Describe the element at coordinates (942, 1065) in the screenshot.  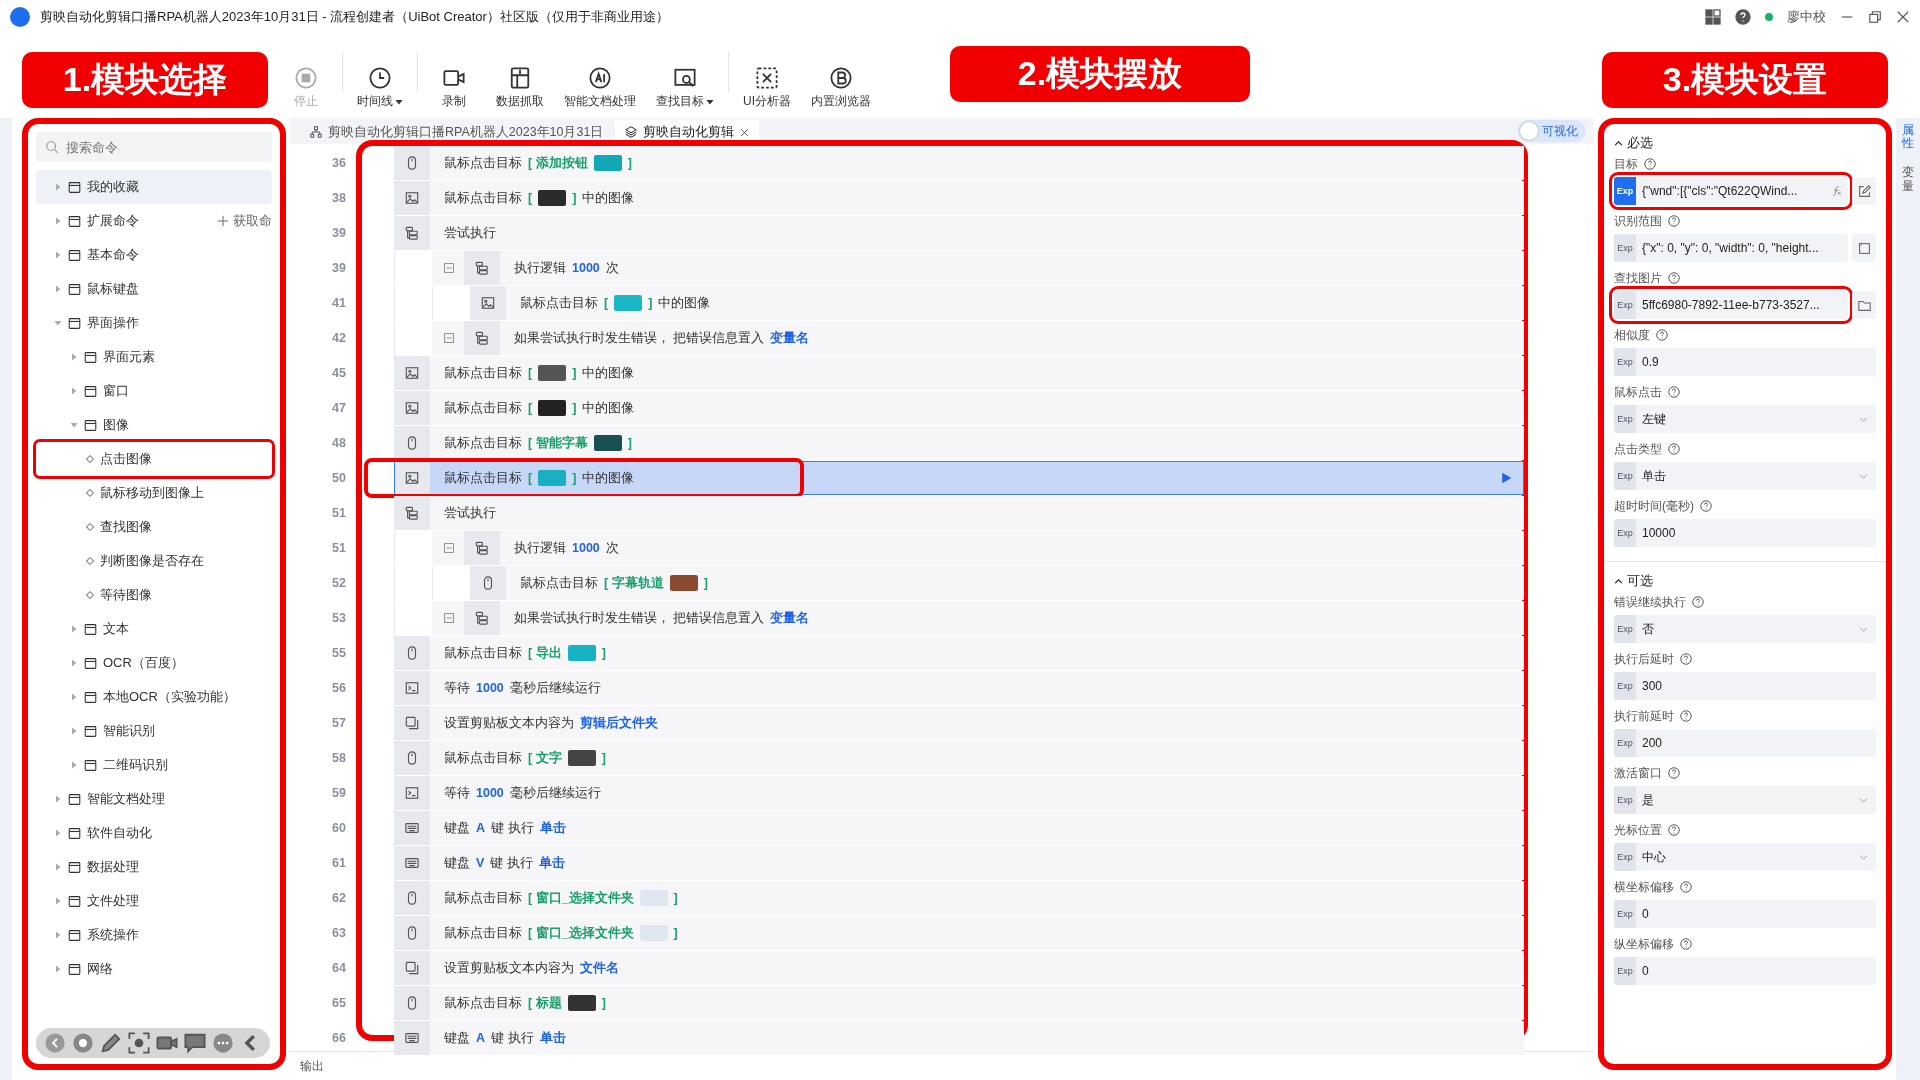
I see `output-tab: 输出` at that location.